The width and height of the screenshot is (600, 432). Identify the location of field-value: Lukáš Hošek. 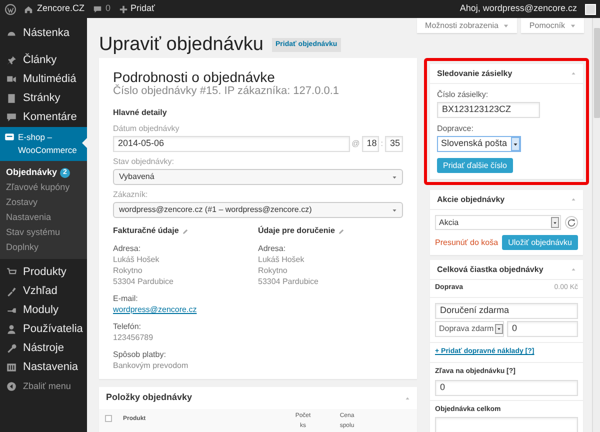
(136, 259).